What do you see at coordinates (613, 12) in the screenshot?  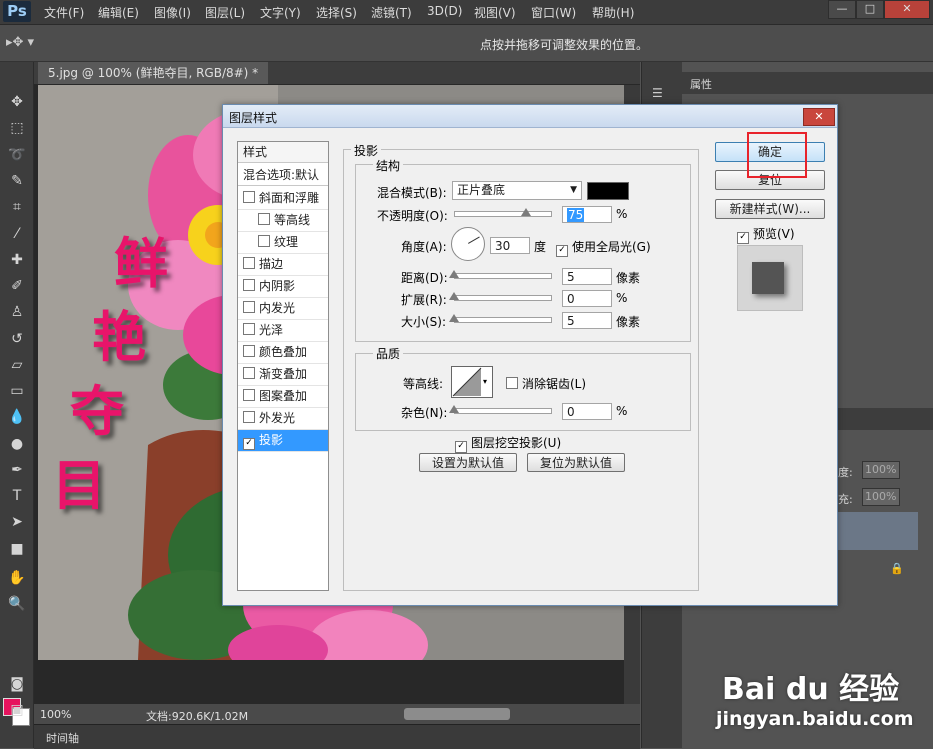 I see `menu-help: 帮助(H)` at bounding box center [613, 12].